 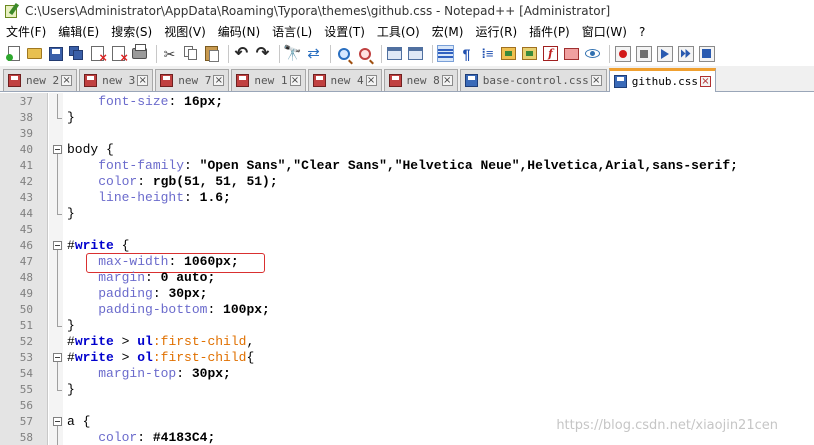 I want to click on code-line: 58 color: #4183C4;, so click(x=407, y=437).